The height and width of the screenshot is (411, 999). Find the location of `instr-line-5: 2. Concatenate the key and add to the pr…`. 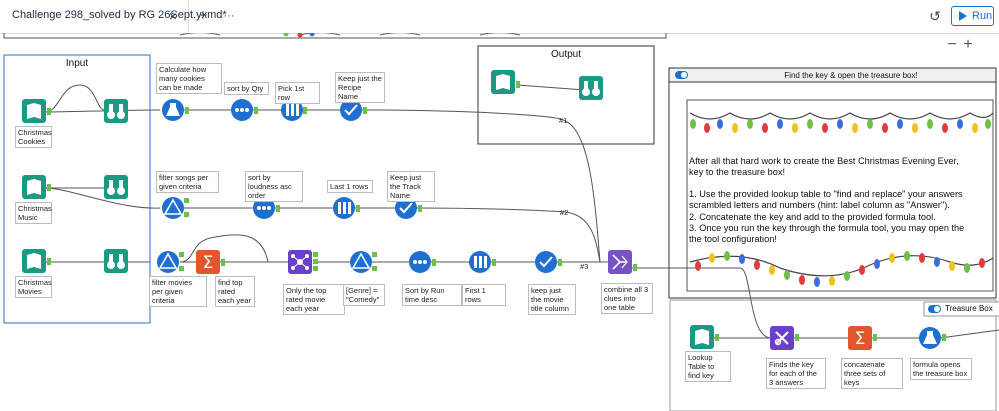

instr-line-5: 2. Concatenate the key and add to the pr… is located at coordinates (812, 216).